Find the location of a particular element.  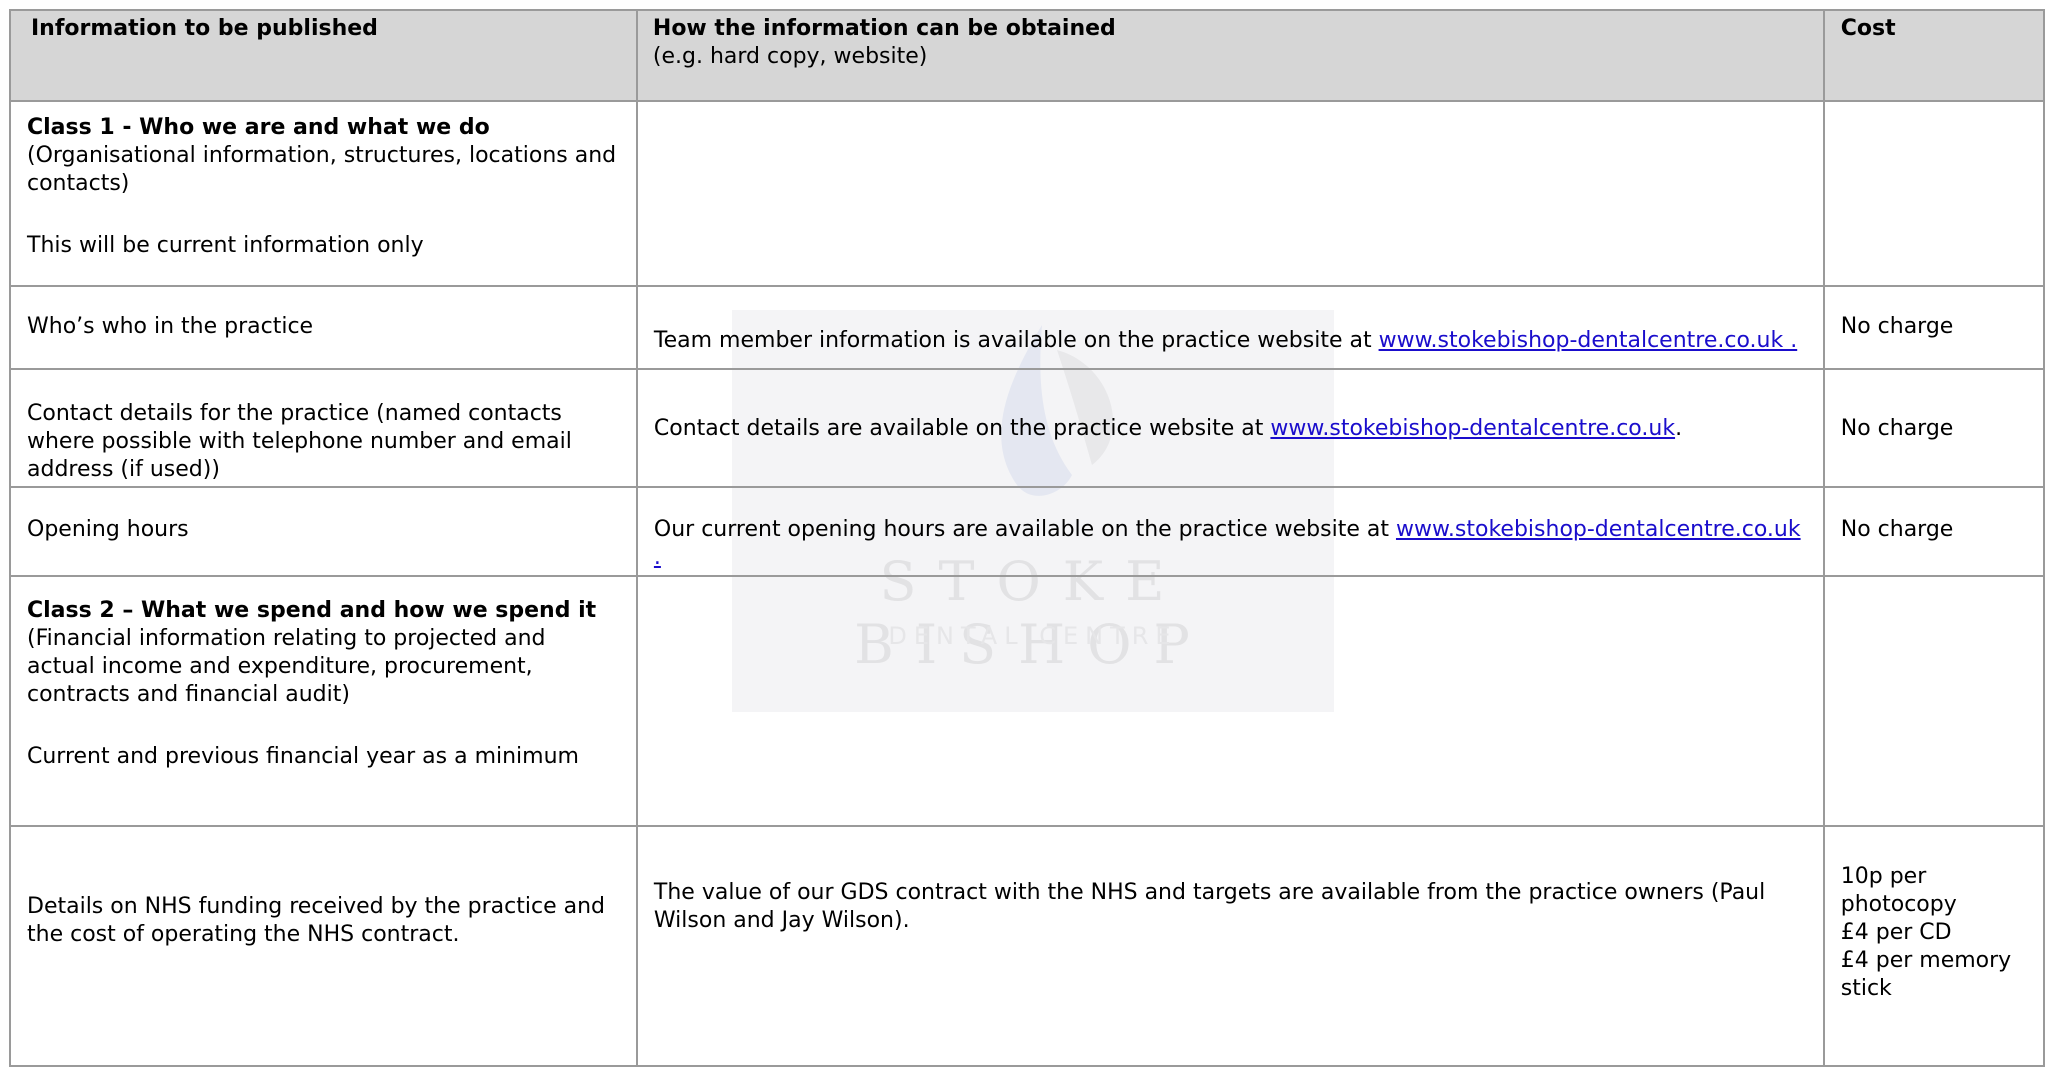

header-cost-label: Cost is located at coordinates (1868, 28).